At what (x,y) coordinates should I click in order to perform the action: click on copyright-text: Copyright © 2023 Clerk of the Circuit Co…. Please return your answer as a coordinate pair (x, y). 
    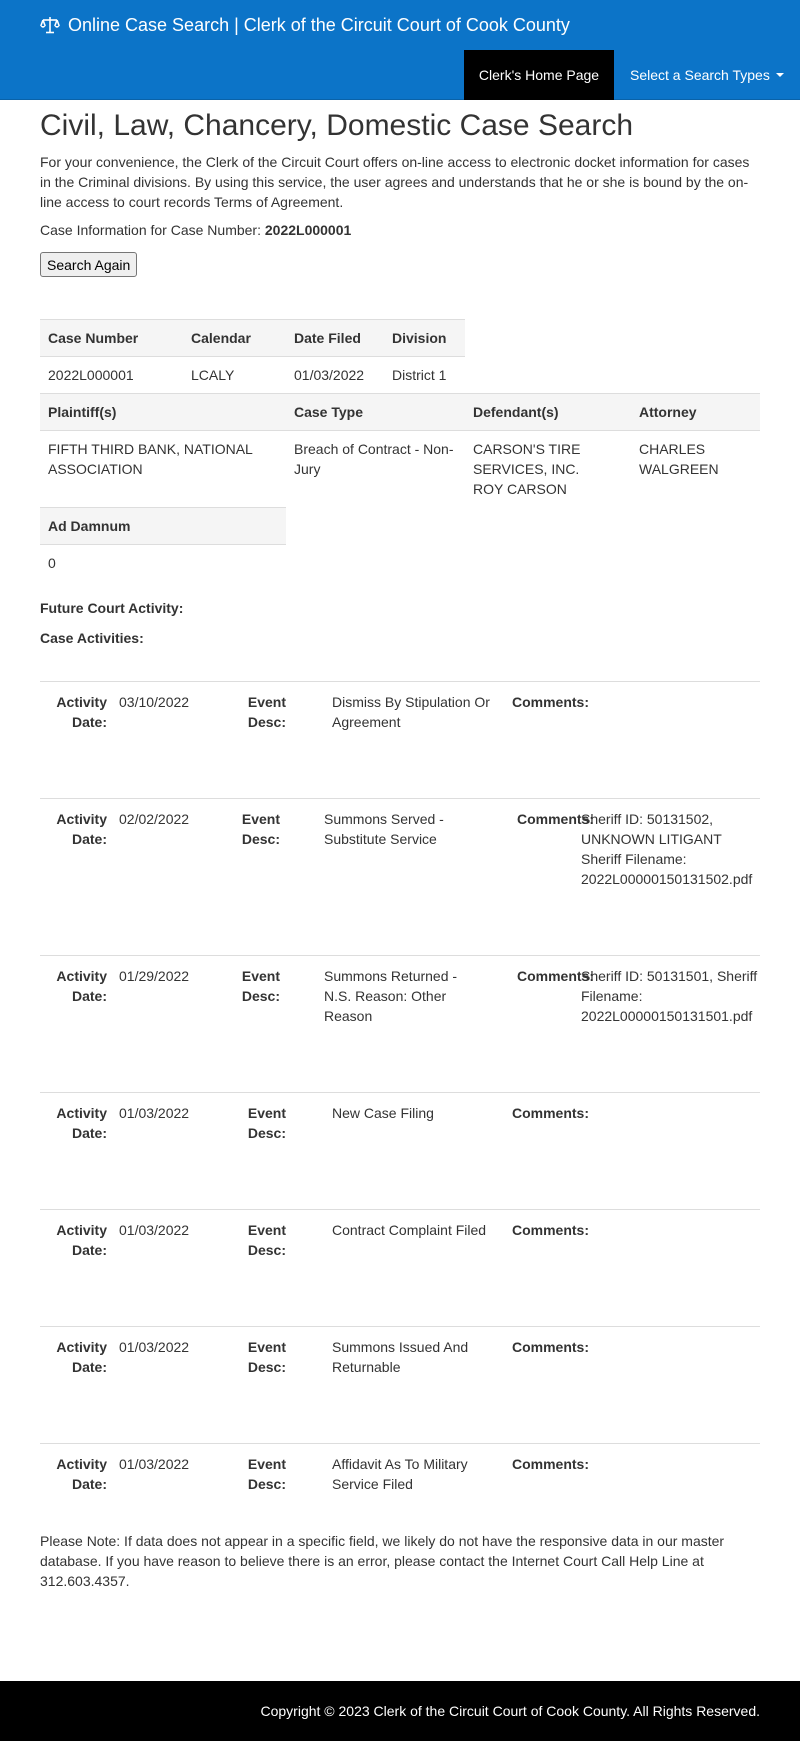
    Looking at the image, I should click on (510, 1711).